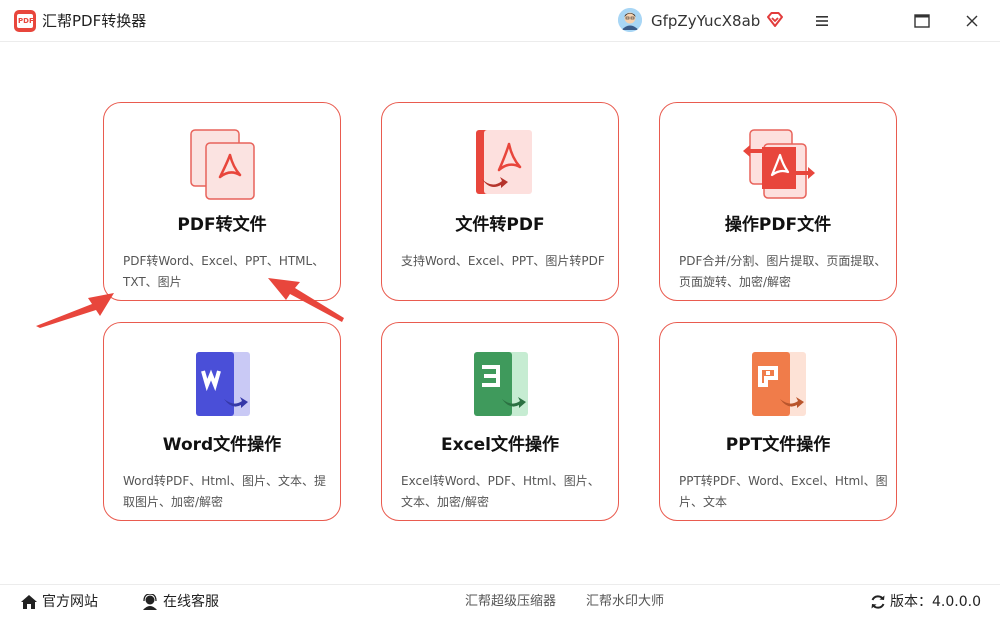 This screenshot has height=617, width=1000. What do you see at coordinates (922, 21) in the screenshot?
I see `maximize-icon` at bounding box center [922, 21].